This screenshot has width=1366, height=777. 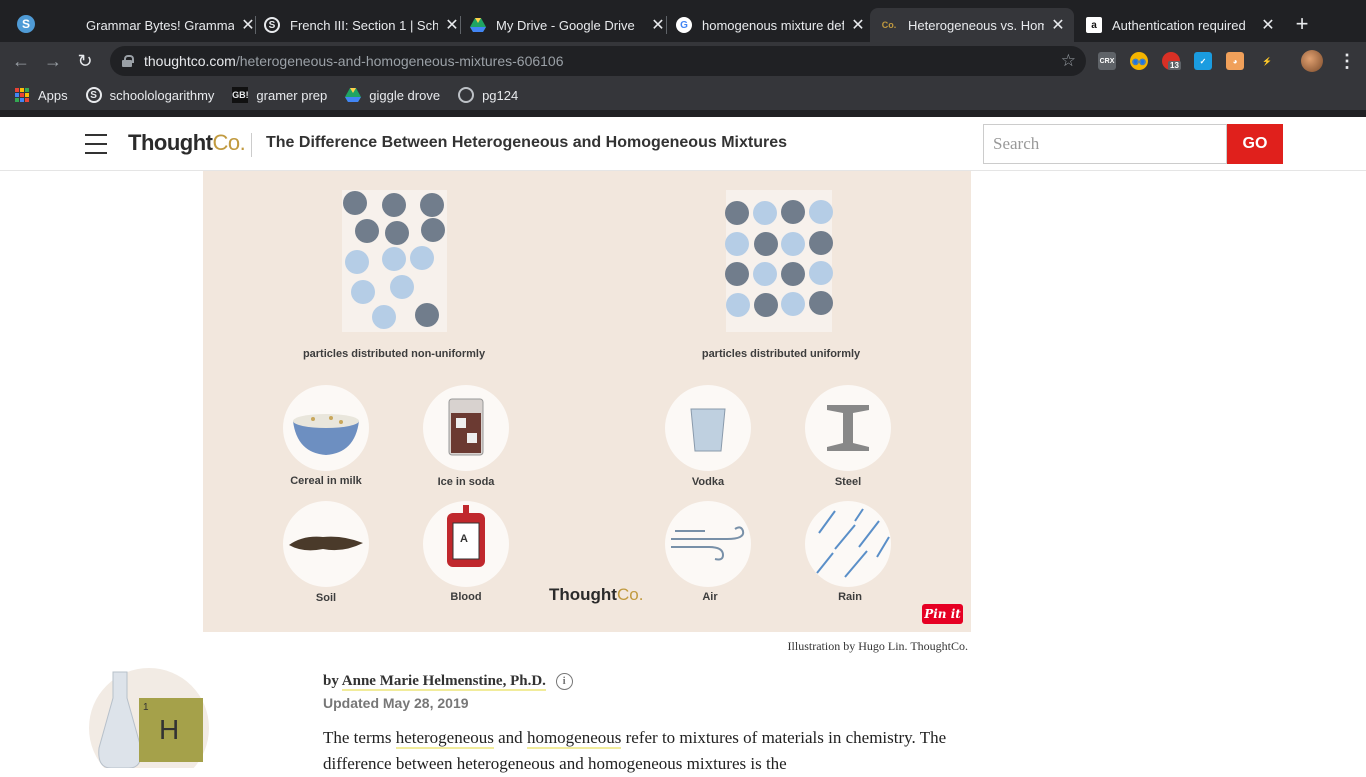 I want to click on uniform-particles-box, so click(x=779, y=261).